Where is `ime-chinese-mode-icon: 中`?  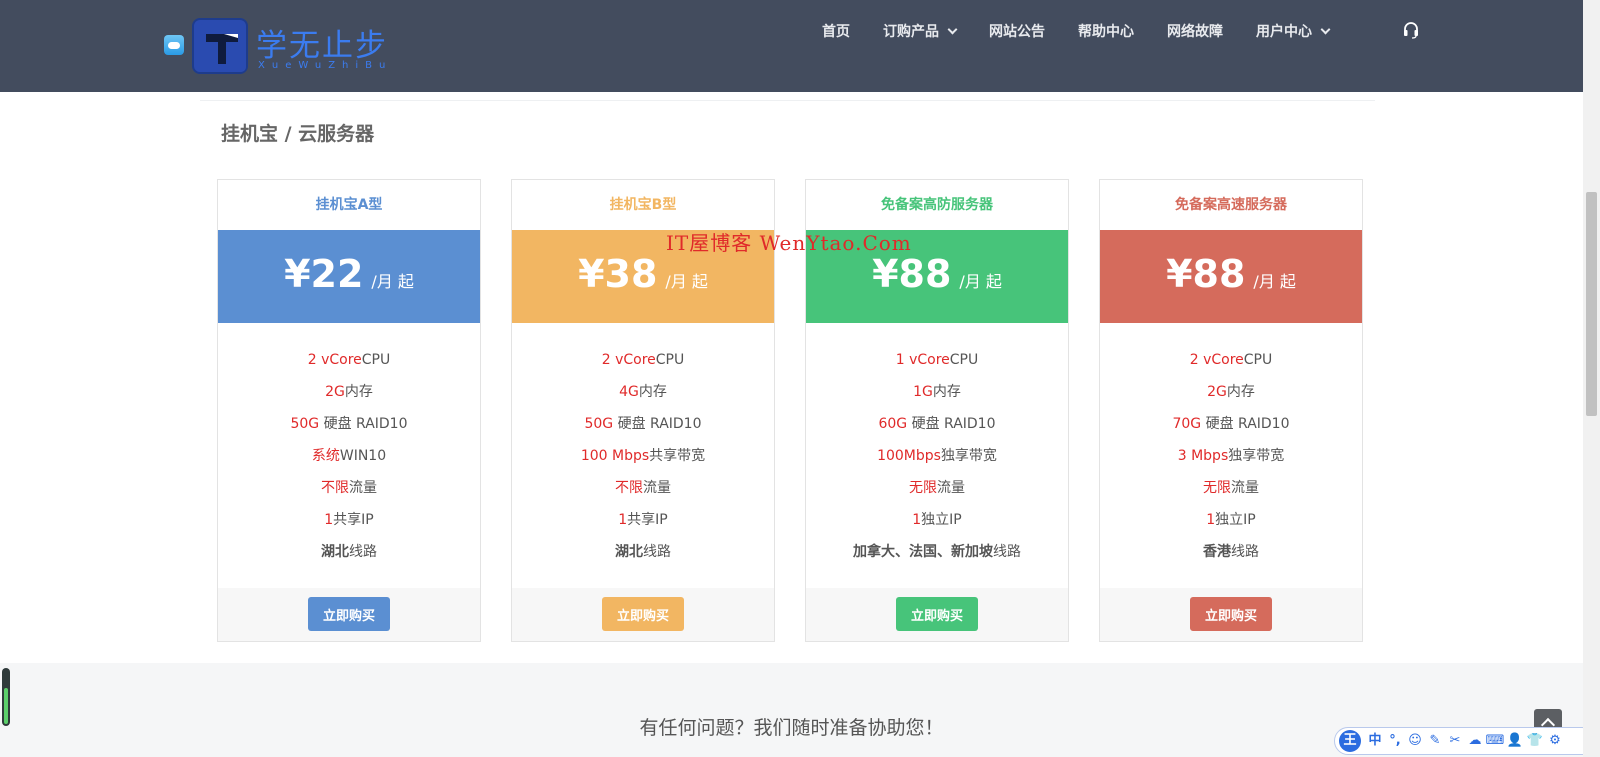 ime-chinese-mode-icon: 中 is located at coordinates (1375, 741).